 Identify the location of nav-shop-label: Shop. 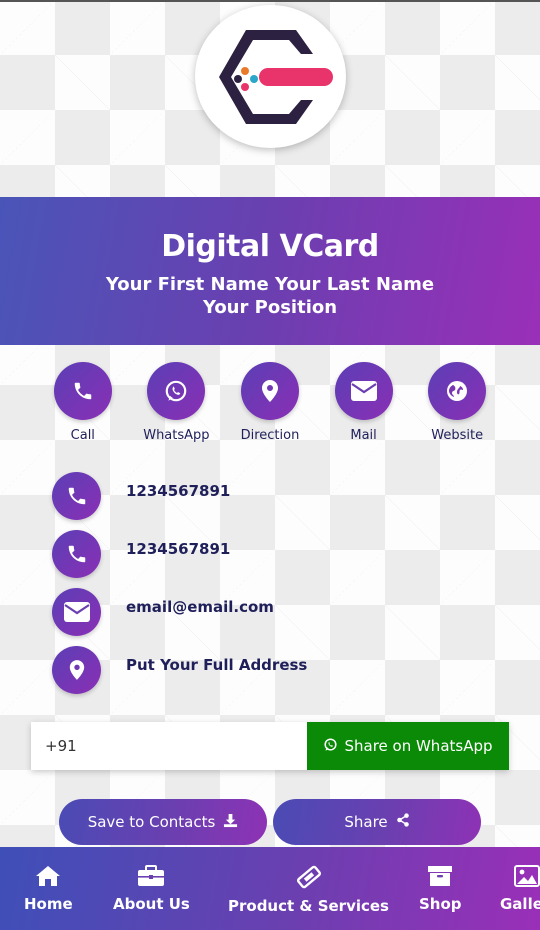
(440, 904).